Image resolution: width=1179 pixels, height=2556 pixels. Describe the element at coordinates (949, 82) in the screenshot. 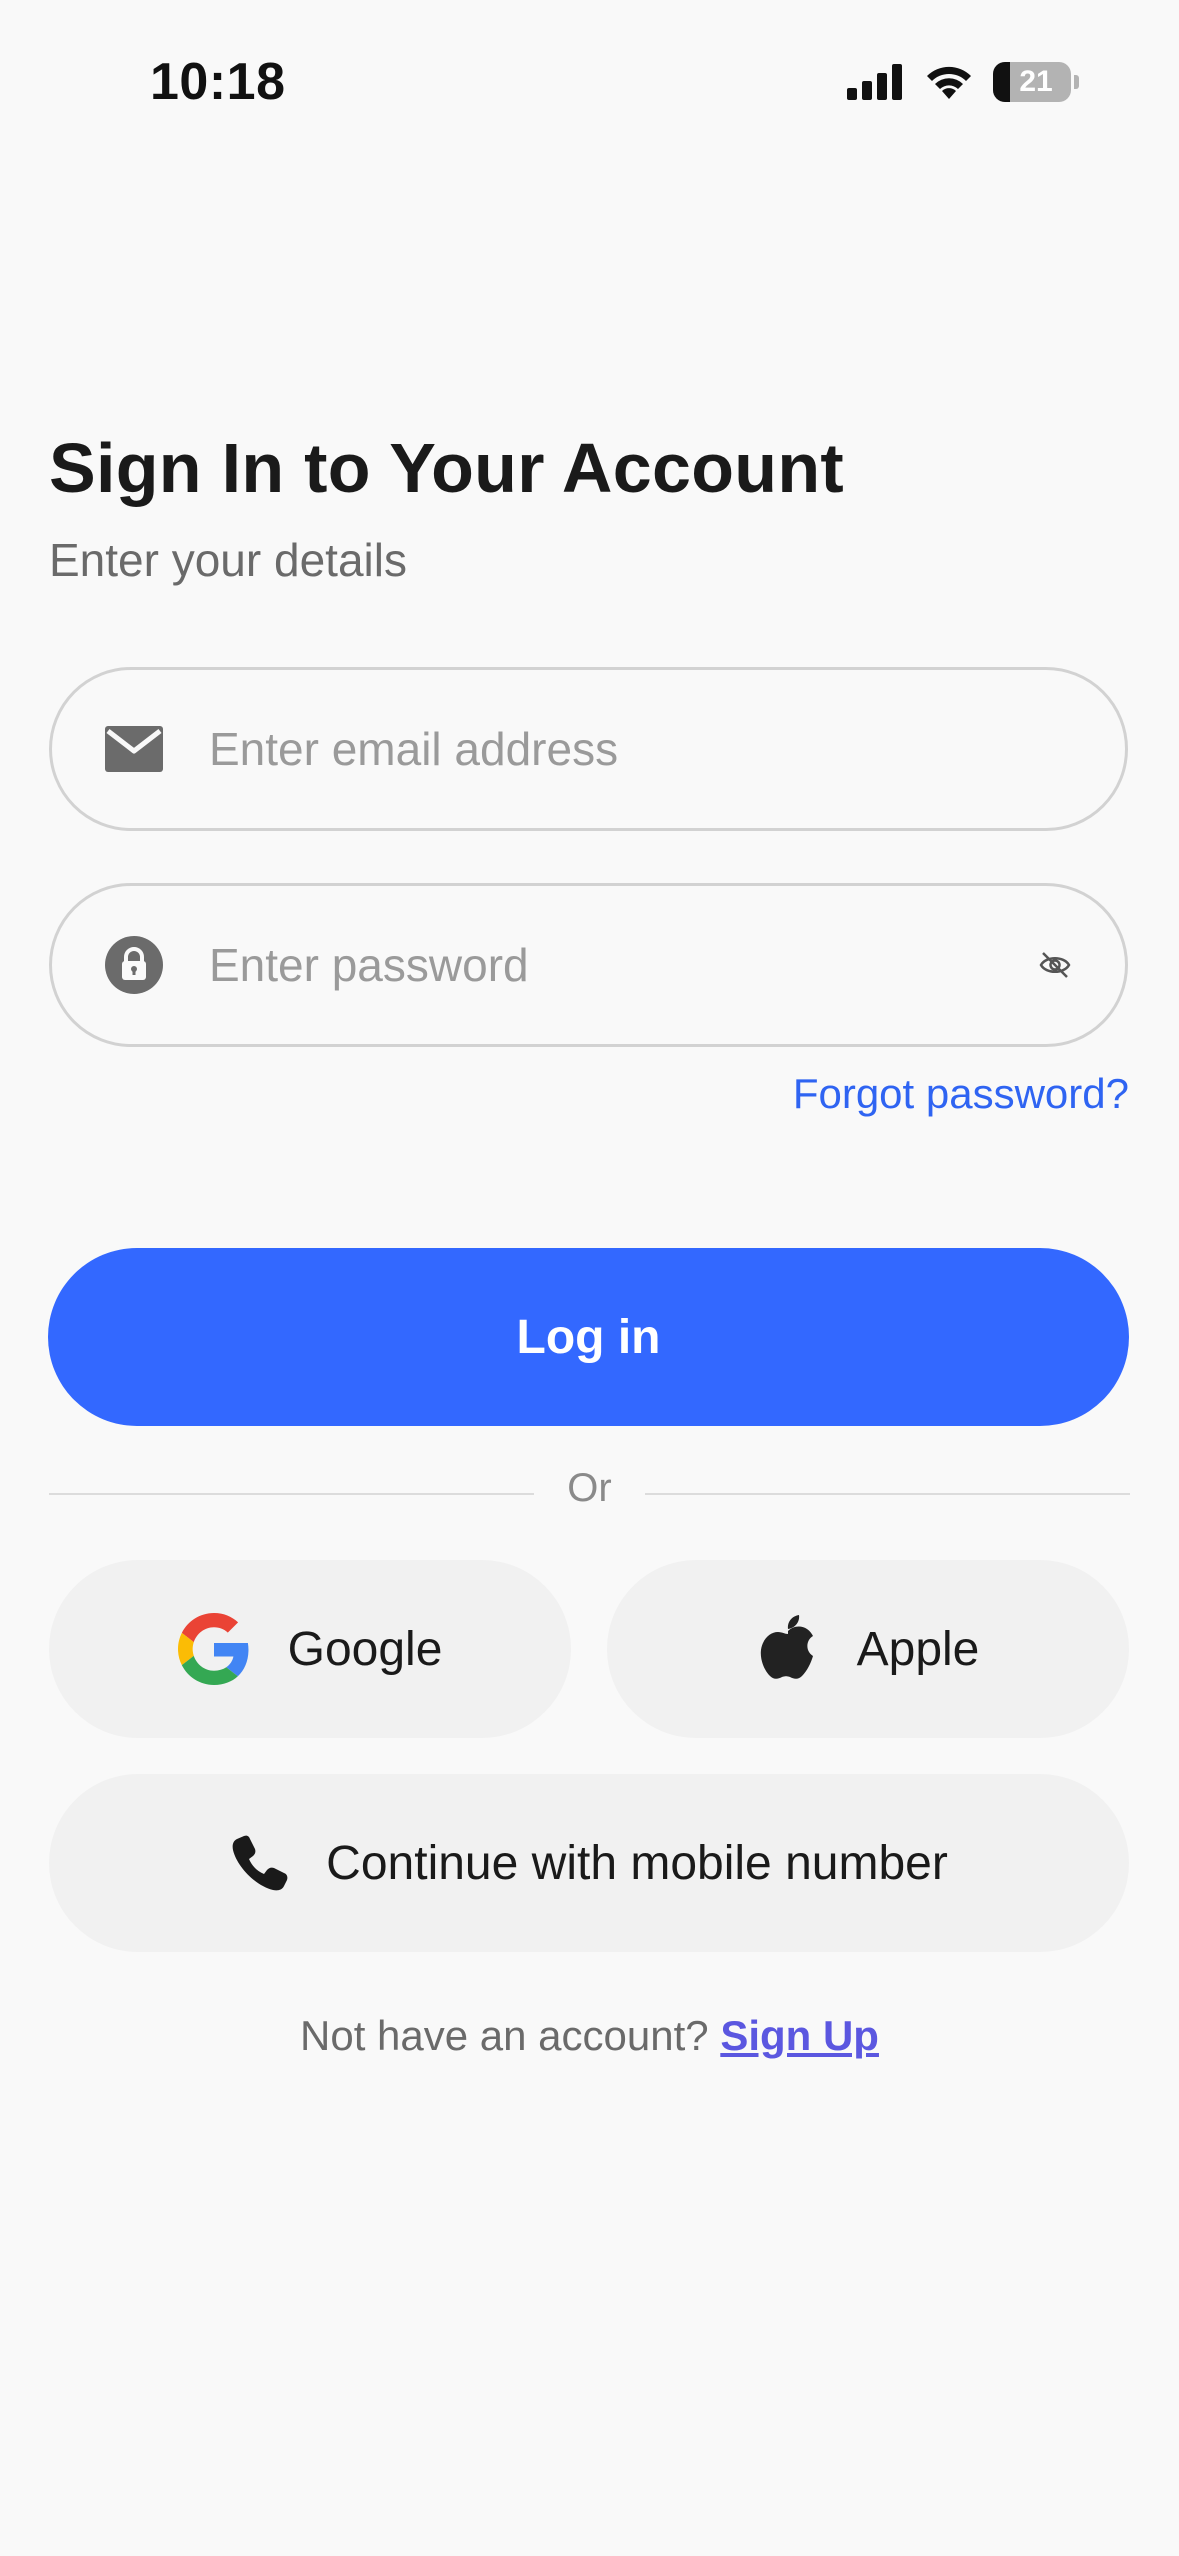

I see `wifi-icon` at that location.